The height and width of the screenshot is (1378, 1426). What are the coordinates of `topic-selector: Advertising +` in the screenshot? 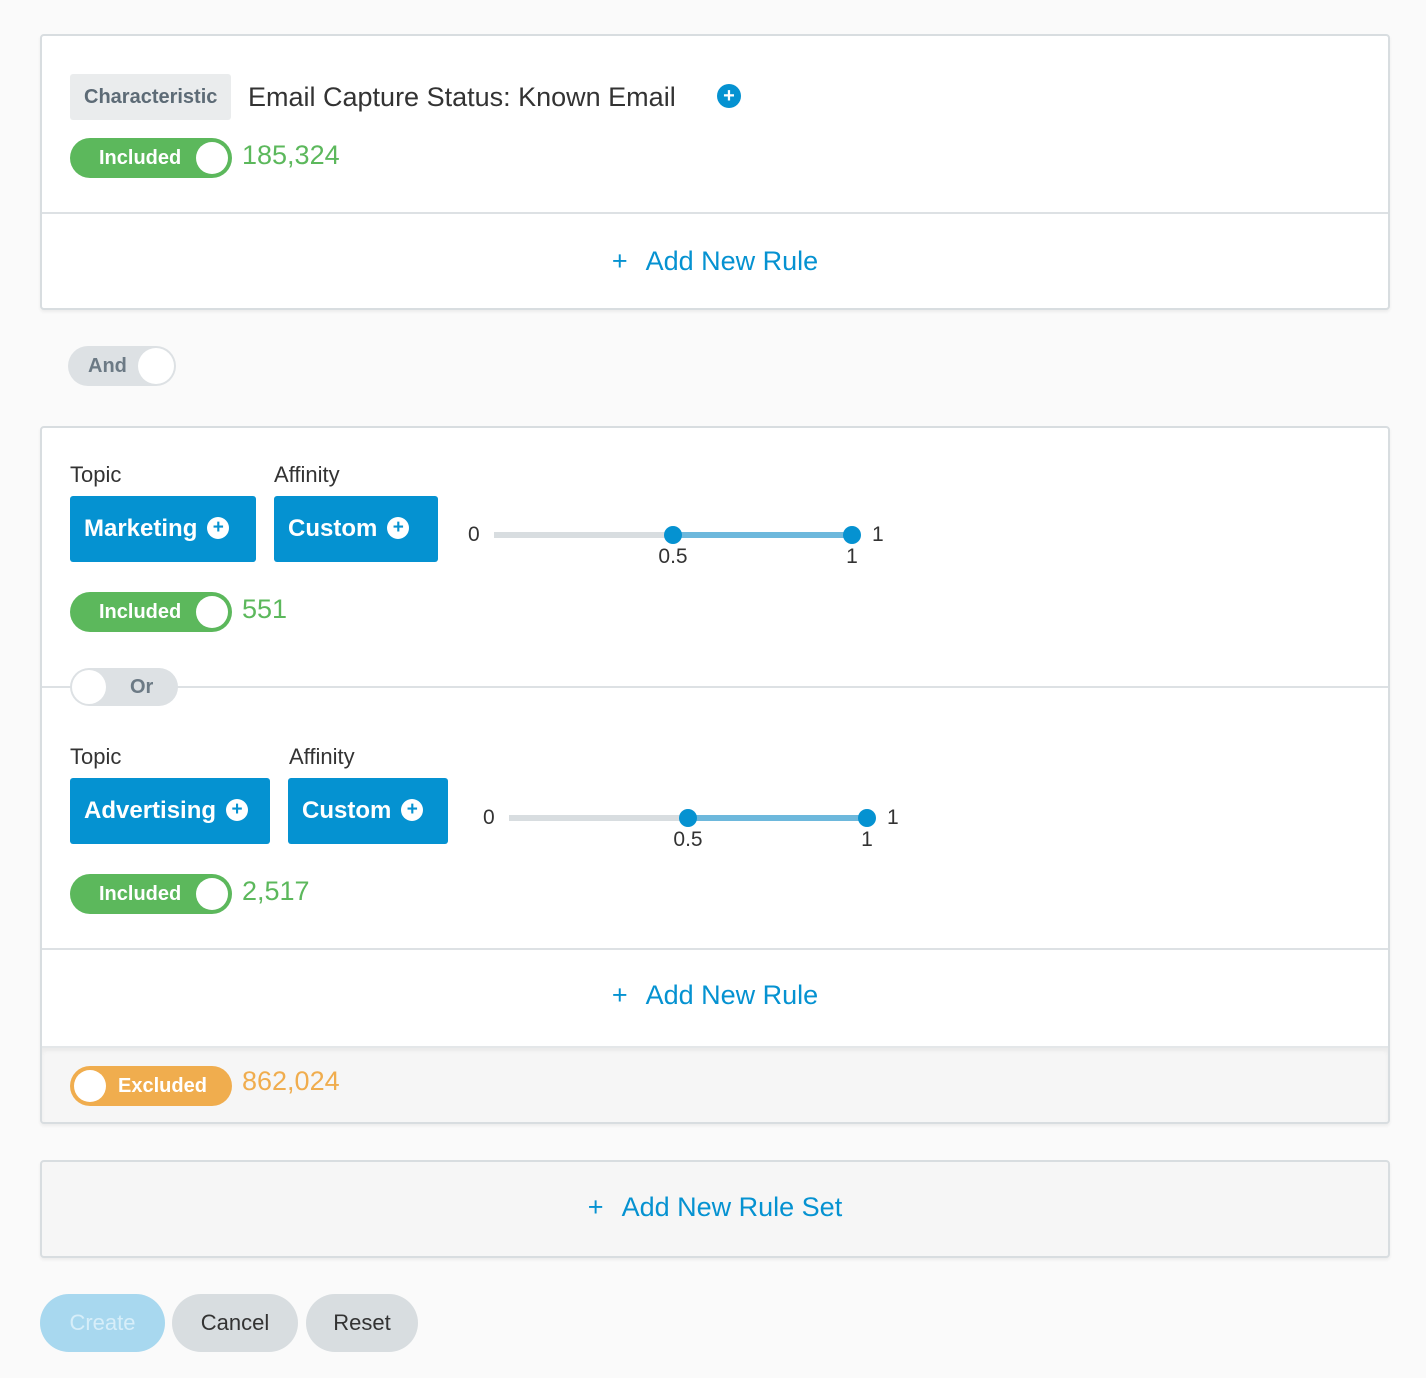 It's located at (170, 811).